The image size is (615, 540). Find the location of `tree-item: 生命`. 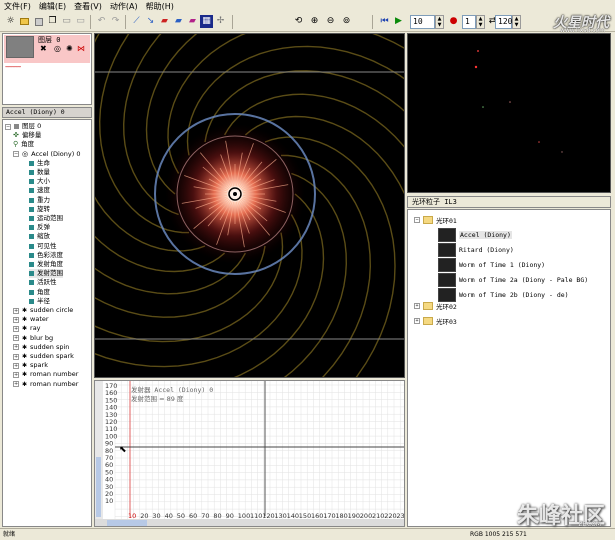

tree-item: 生命 is located at coordinates (39, 163).